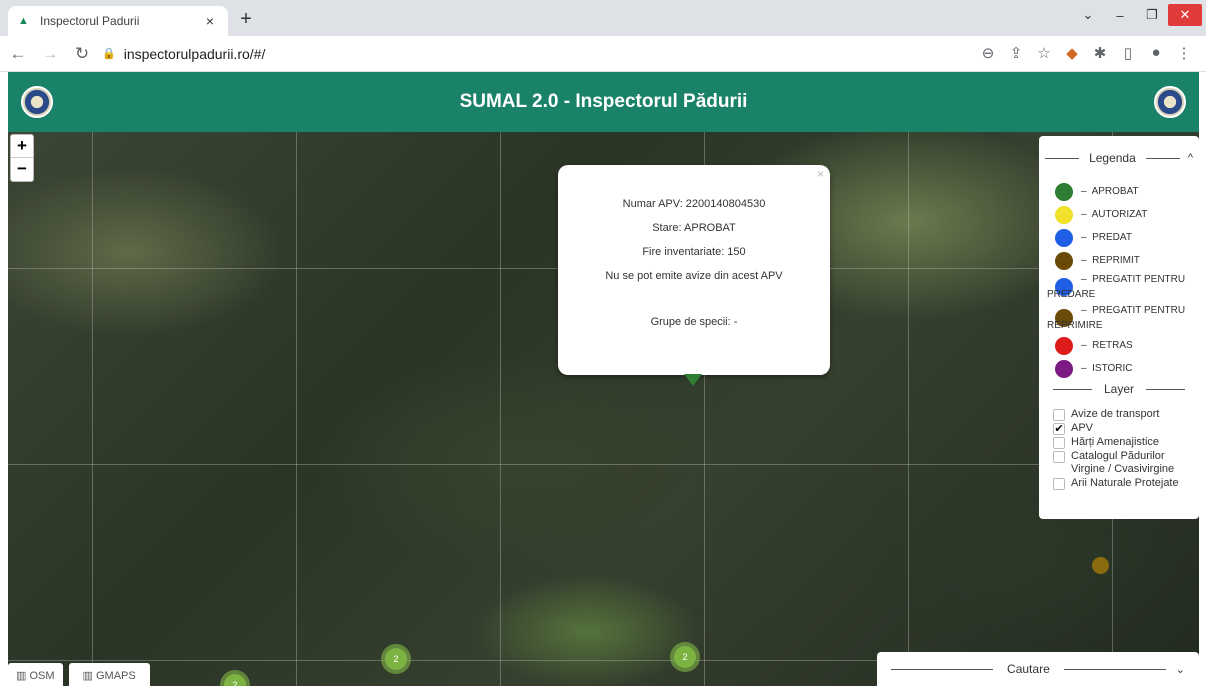 The width and height of the screenshot is (1206, 686). Describe the element at coordinates (1184, 53) in the screenshot. I see `menu-icon: ⋮` at that location.